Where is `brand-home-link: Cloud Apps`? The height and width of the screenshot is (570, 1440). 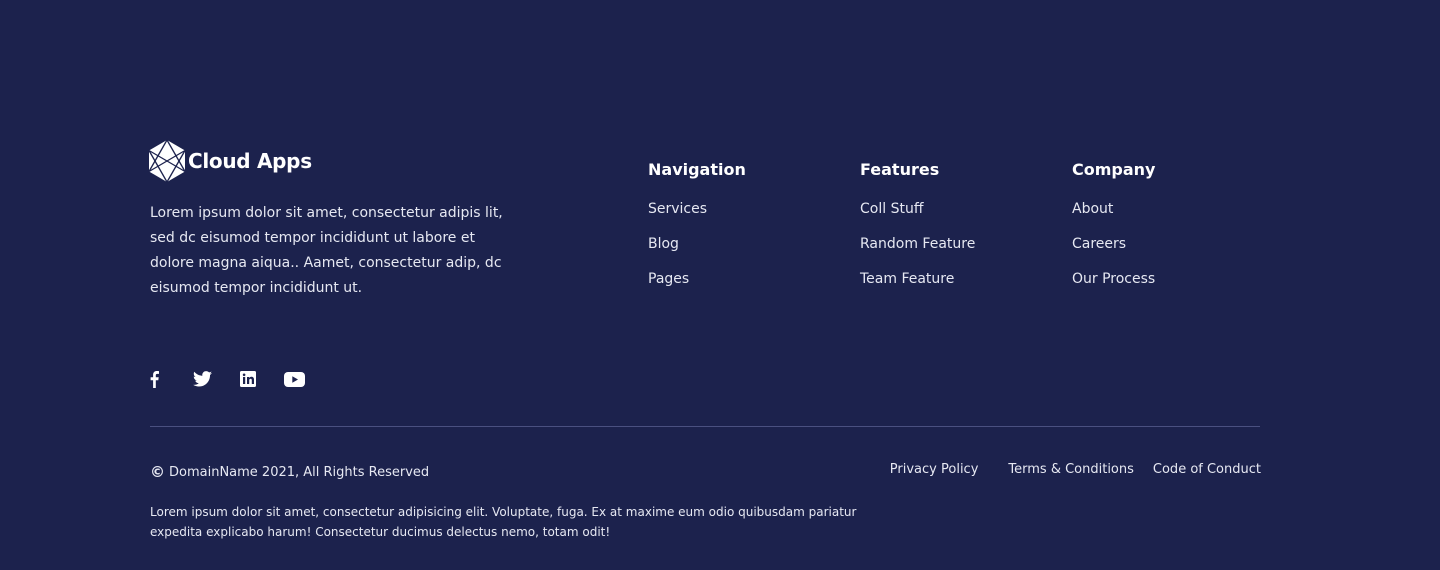 brand-home-link: Cloud Apps is located at coordinates (230, 161).